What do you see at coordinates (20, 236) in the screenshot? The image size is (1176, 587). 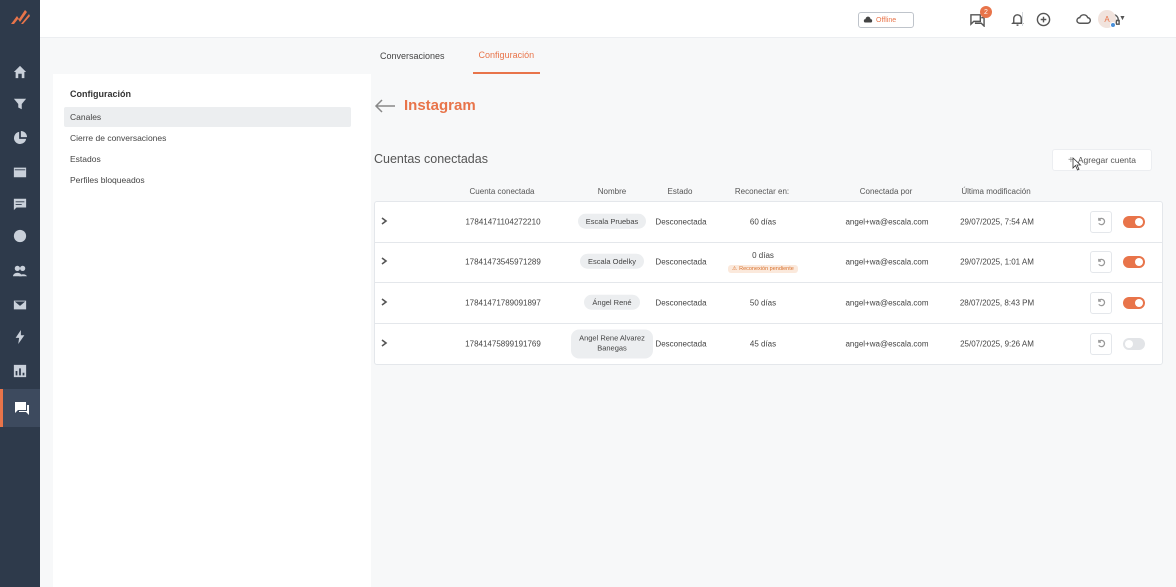 I see `analytics-icon` at bounding box center [20, 236].